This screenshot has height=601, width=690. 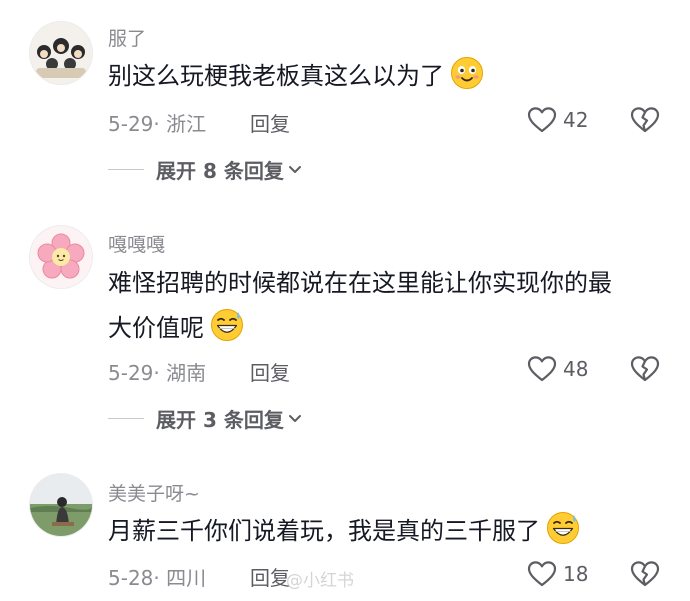 I want to click on username: 嘎嘎嘎, so click(x=136, y=243).